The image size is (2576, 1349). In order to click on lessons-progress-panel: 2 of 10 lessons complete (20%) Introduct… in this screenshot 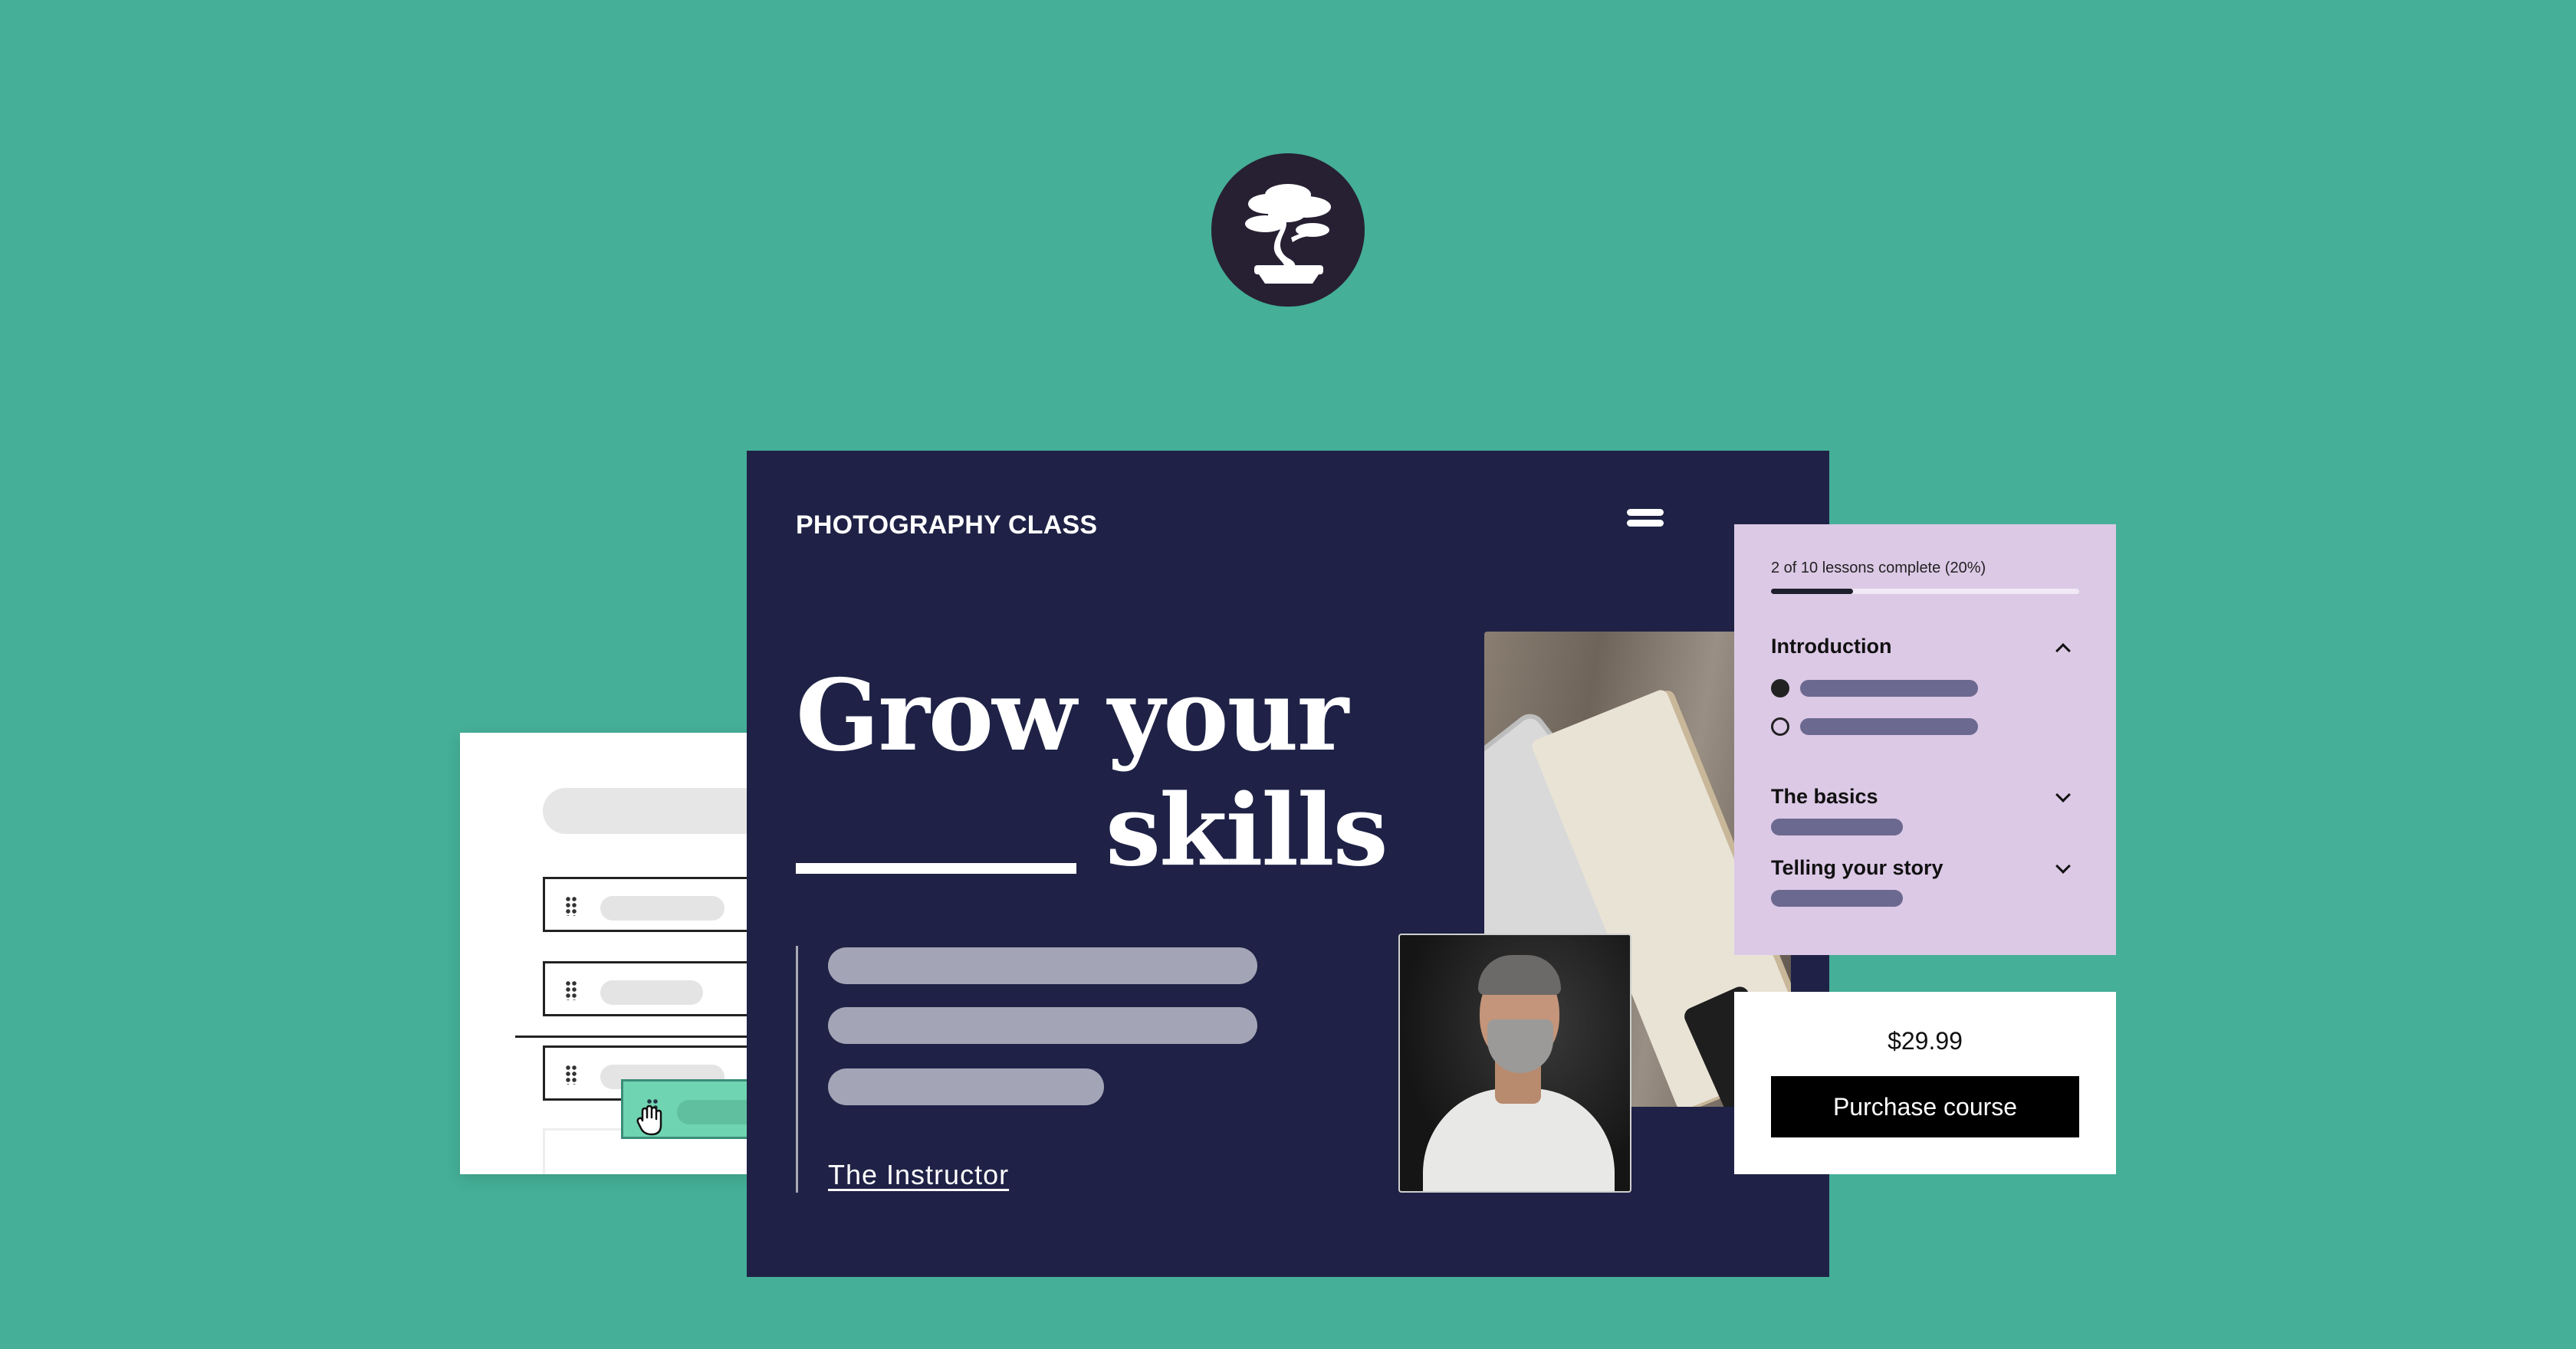, I will do `click(1925, 739)`.